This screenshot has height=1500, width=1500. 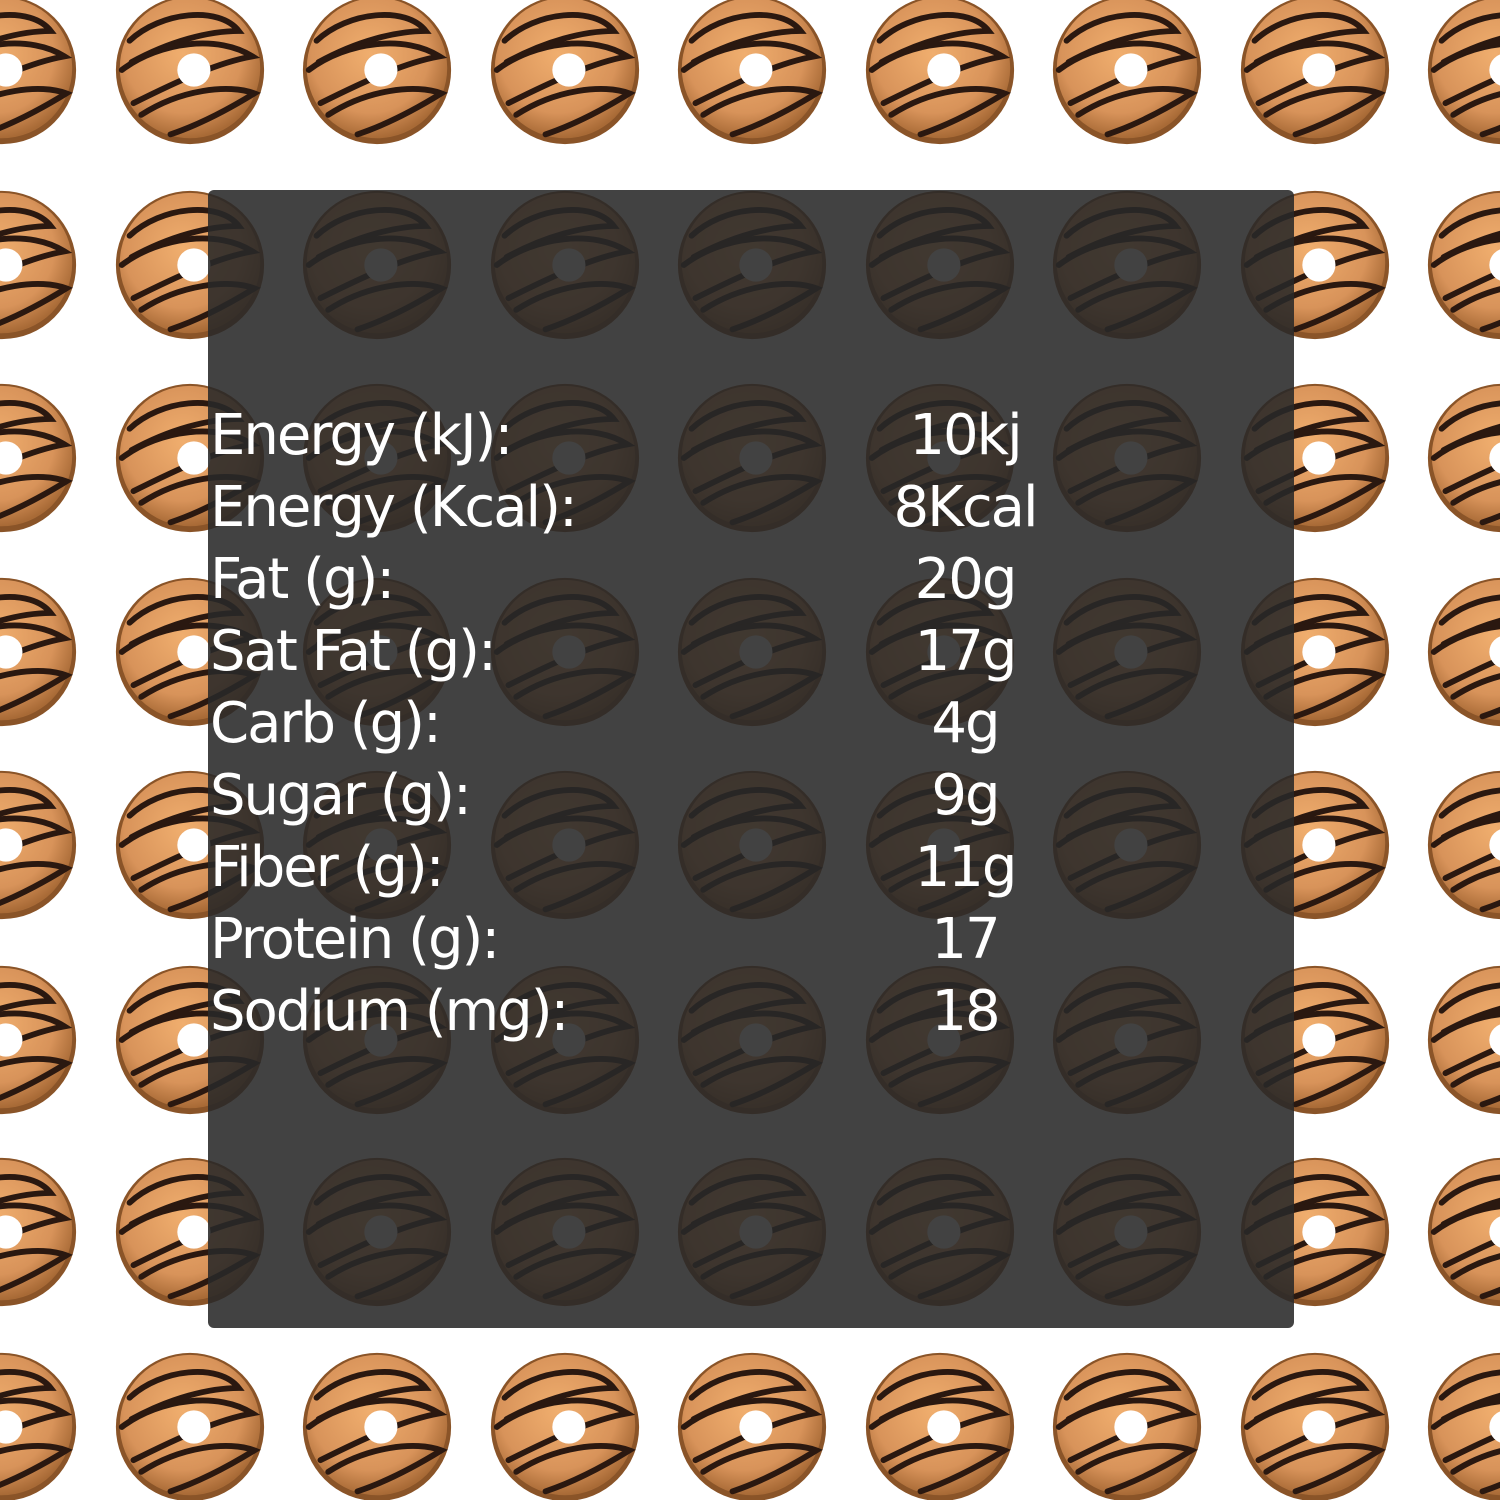 What do you see at coordinates (355, 939) in the screenshot?
I see `nutrition-label: Protein (g):` at bounding box center [355, 939].